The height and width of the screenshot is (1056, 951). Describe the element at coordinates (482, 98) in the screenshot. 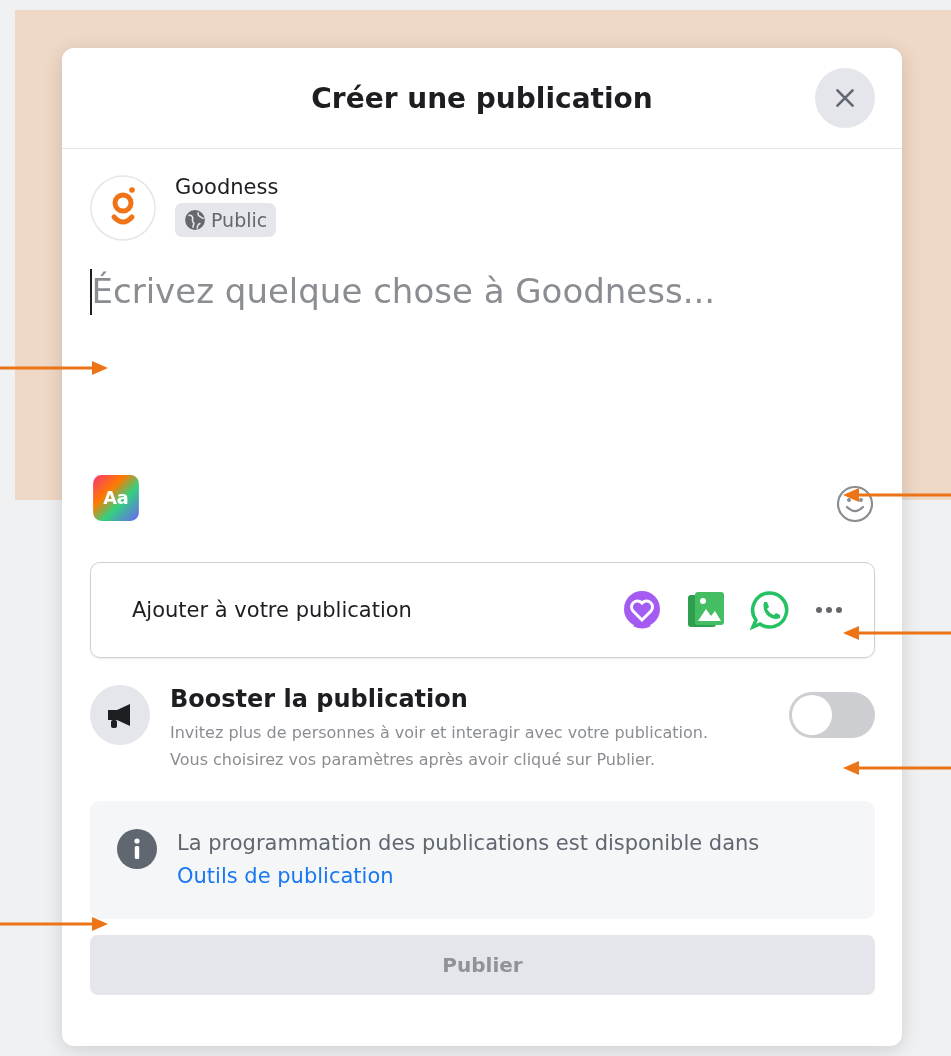

I see `dialog-title: Créer une publication` at that location.